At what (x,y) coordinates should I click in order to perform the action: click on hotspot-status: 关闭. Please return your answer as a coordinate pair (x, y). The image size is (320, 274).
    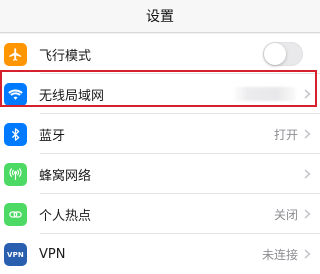
    Looking at the image, I should click on (285, 214).